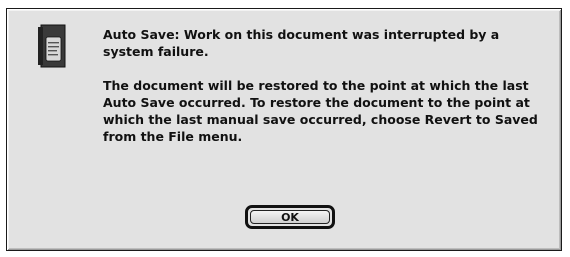  I want to click on ok-button-label: OK, so click(290, 217).